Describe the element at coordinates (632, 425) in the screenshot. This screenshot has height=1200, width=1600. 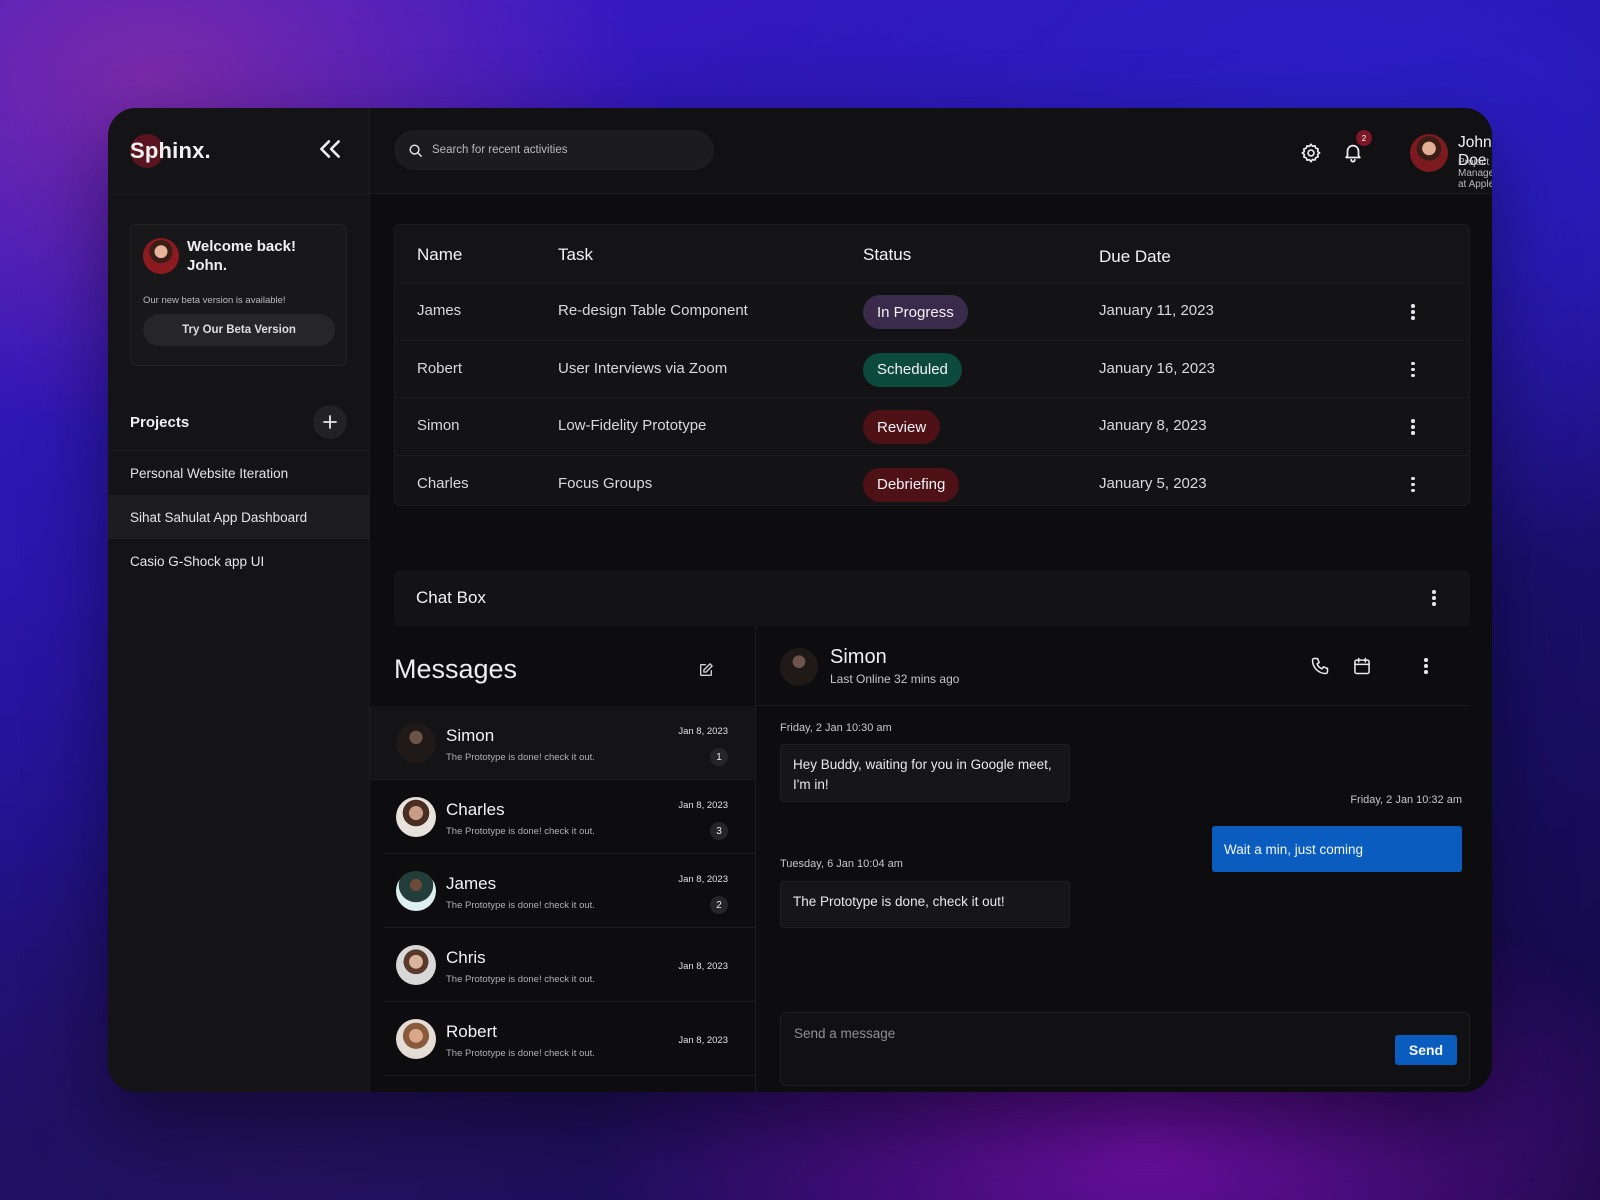
I see `row-task: Low-Fidelity Prototype` at that location.